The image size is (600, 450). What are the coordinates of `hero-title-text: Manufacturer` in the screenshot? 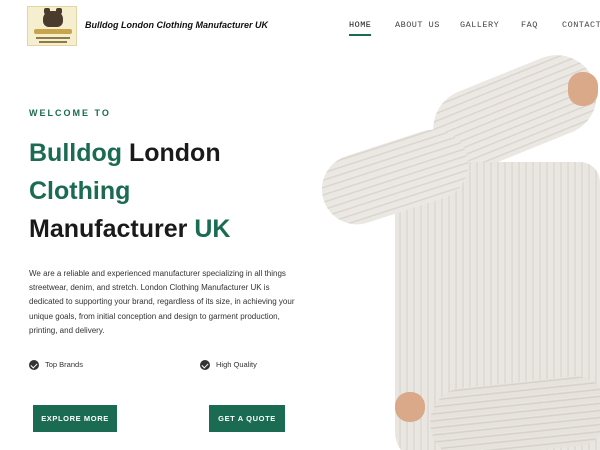 It's located at (112, 229).